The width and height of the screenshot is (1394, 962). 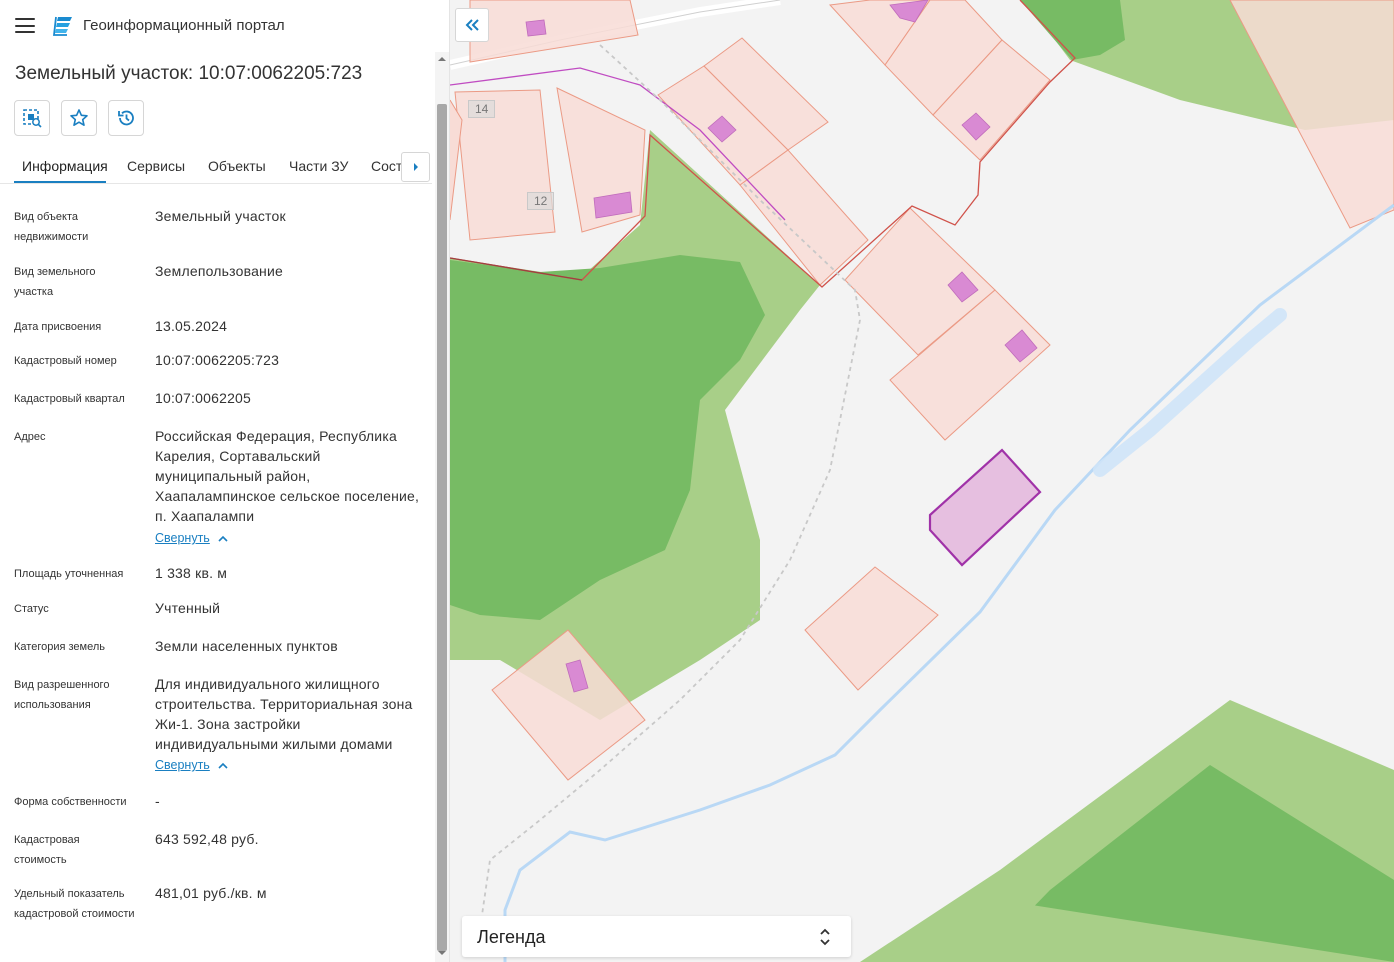 I want to click on caret-right-icon, so click(x=415, y=167).